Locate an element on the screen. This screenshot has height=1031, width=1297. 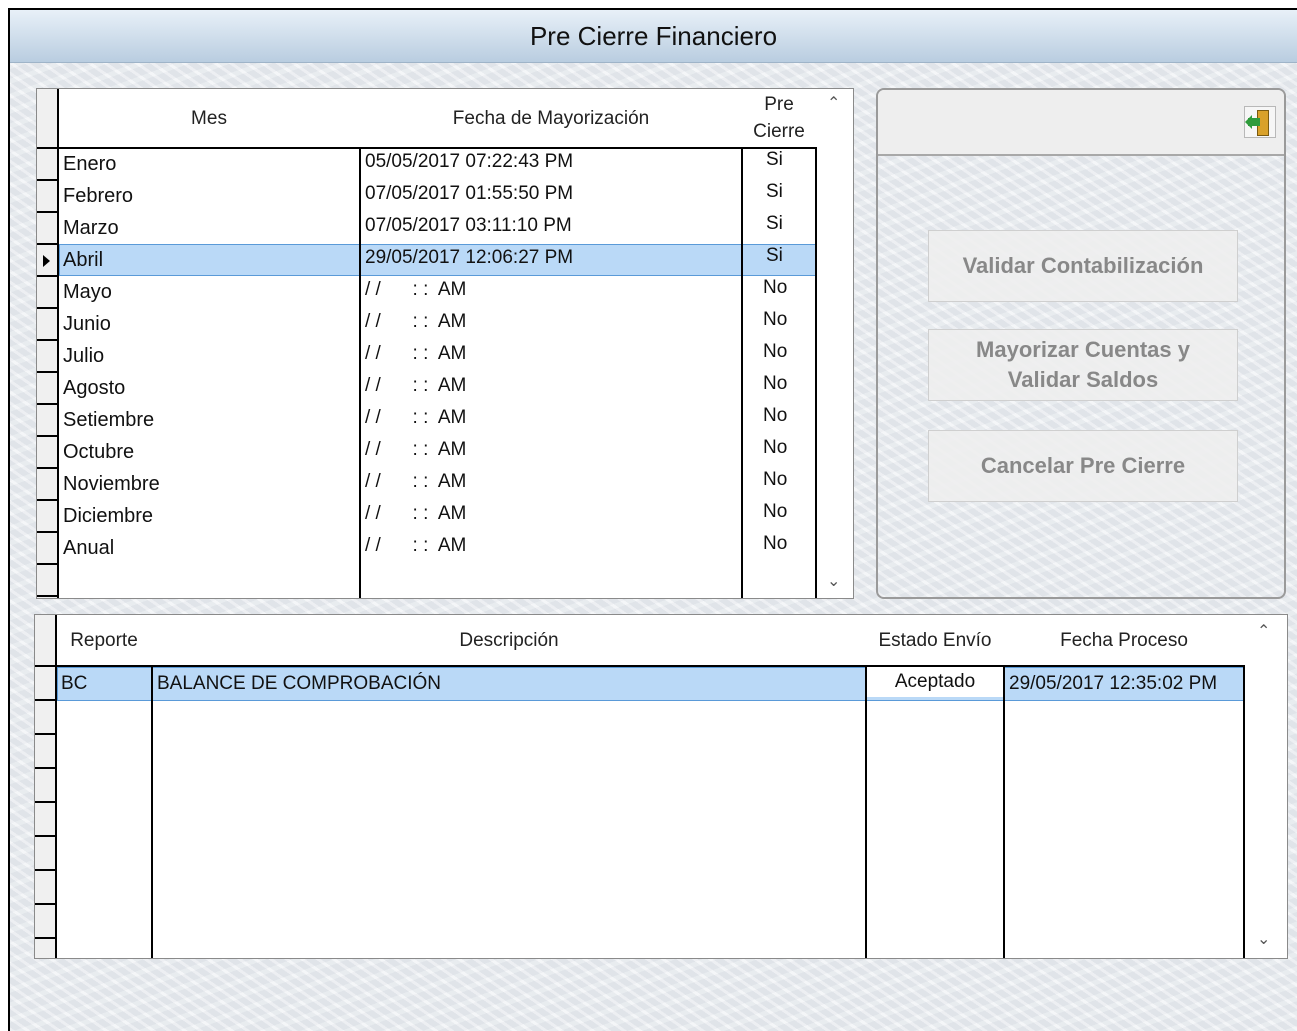
window-title: Pre Cierre Financiero is located at coordinates (653, 36).